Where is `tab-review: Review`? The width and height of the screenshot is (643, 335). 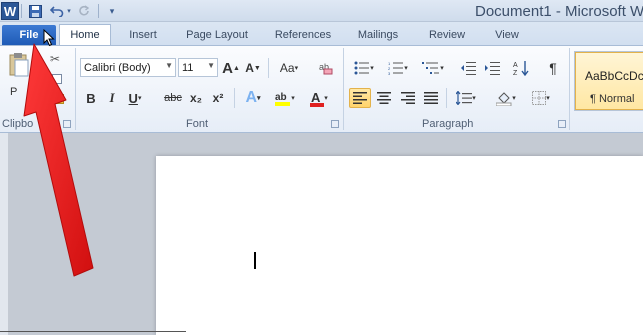 tab-review: Review is located at coordinates (447, 35).